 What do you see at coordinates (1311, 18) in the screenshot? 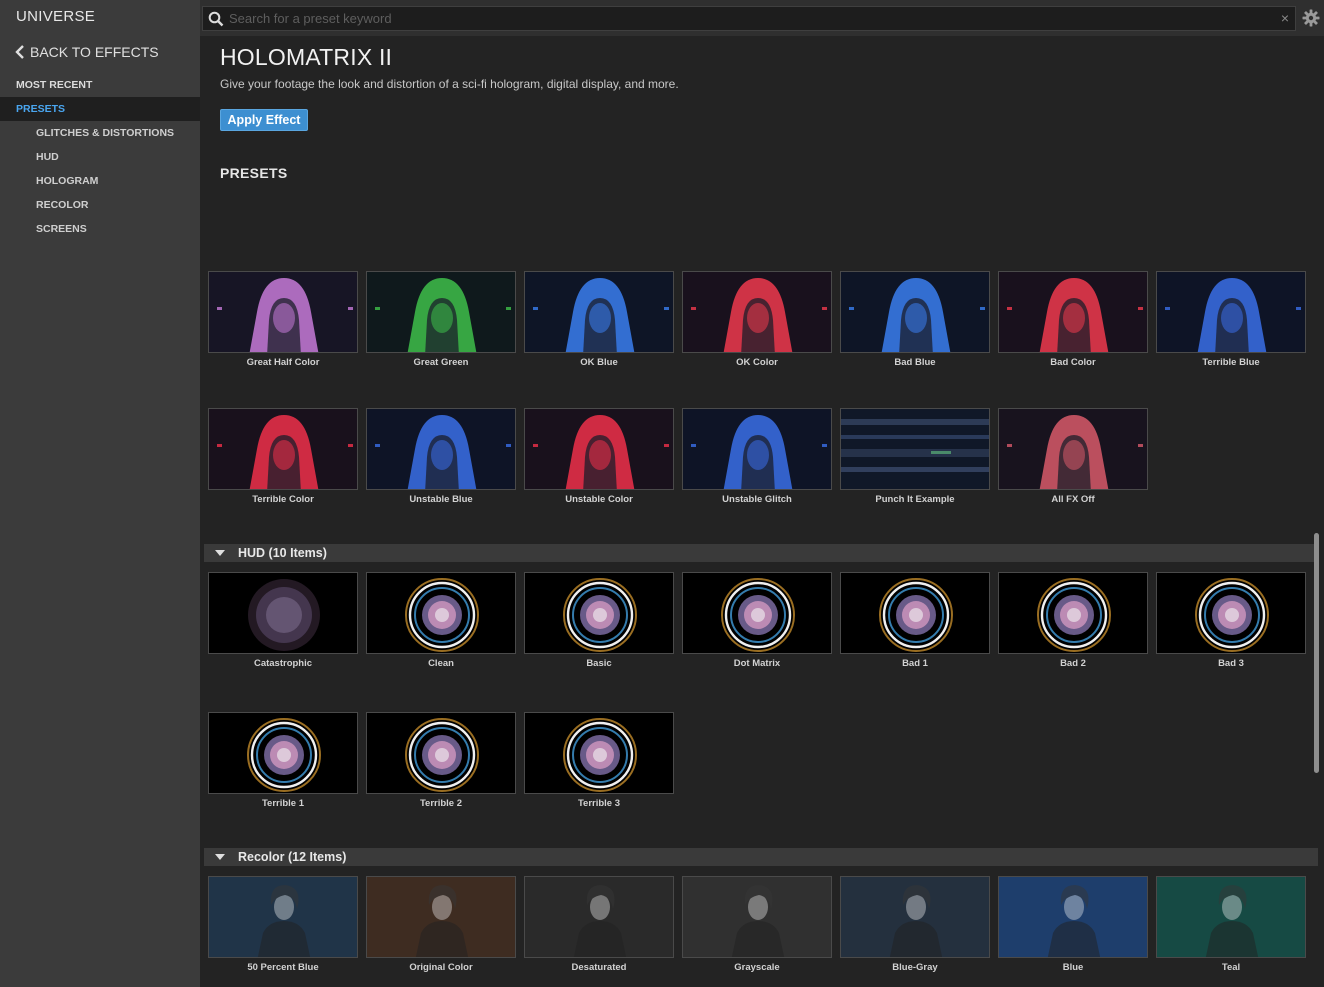
I see `gear-icon` at bounding box center [1311, 18].